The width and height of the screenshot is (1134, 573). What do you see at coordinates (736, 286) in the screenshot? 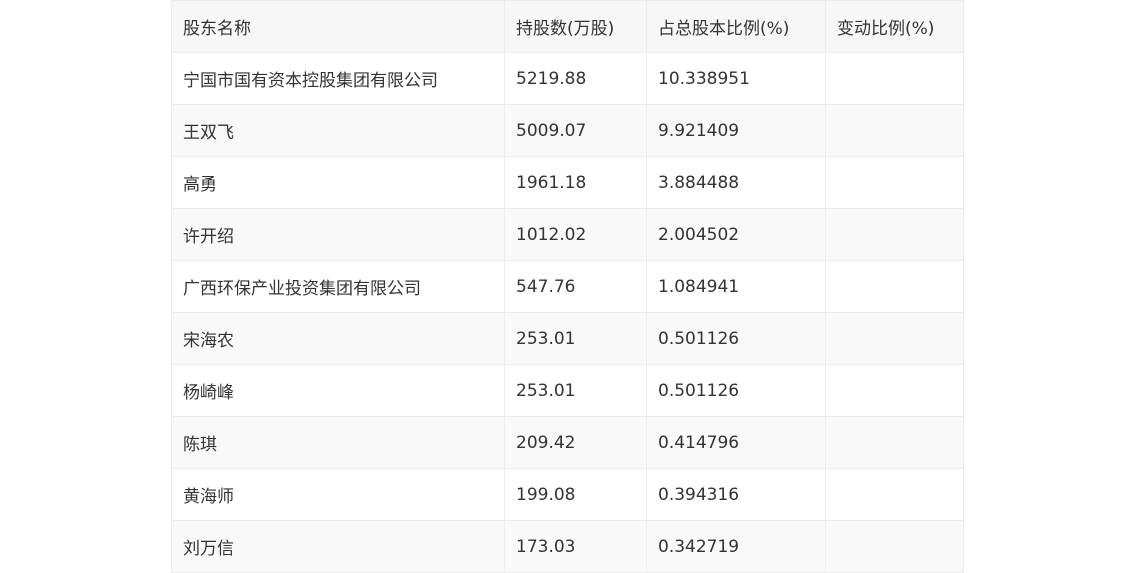
I see `cell-share-ratio: 1.084941` at bounding box center [736, 286].